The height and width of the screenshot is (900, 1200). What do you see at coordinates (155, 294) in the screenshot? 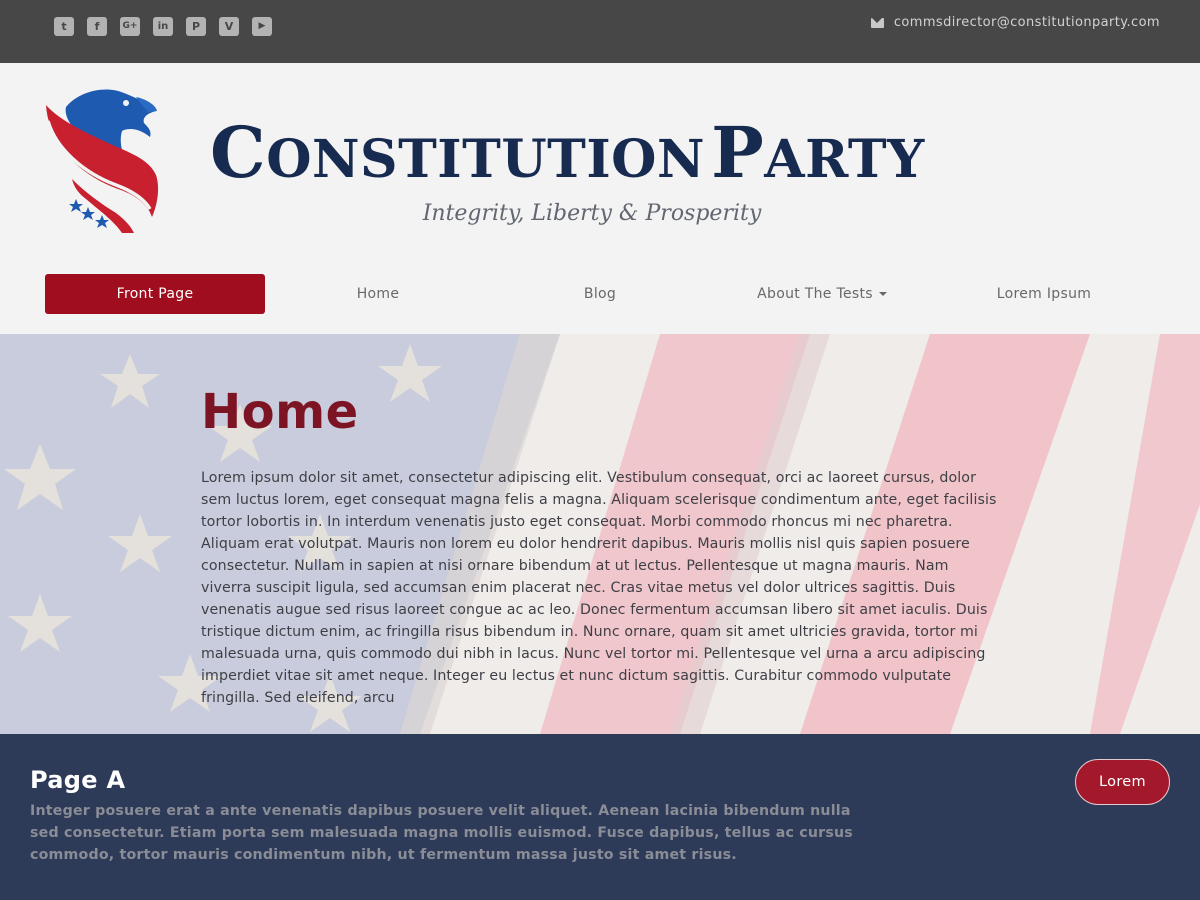
I see `nav-front-page: Front Page` at bounding box center [155, 294].